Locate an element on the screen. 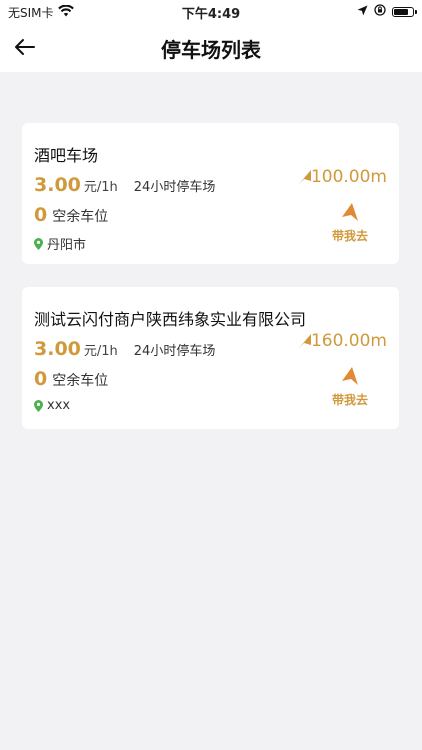  location-row: 丹阳市 is located at coordinates (60, 243).